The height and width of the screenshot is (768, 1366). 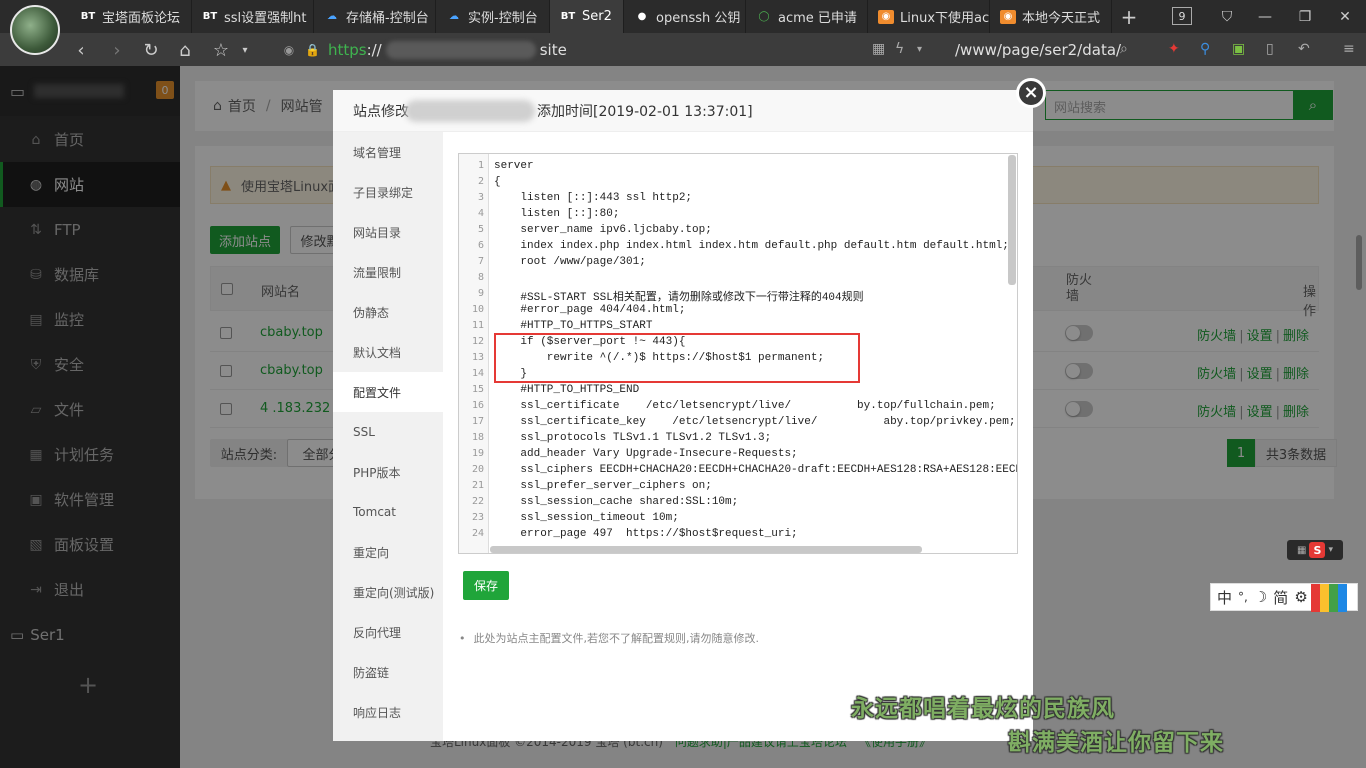 I want to click on line-number: 20, so click(x=477, y=469).